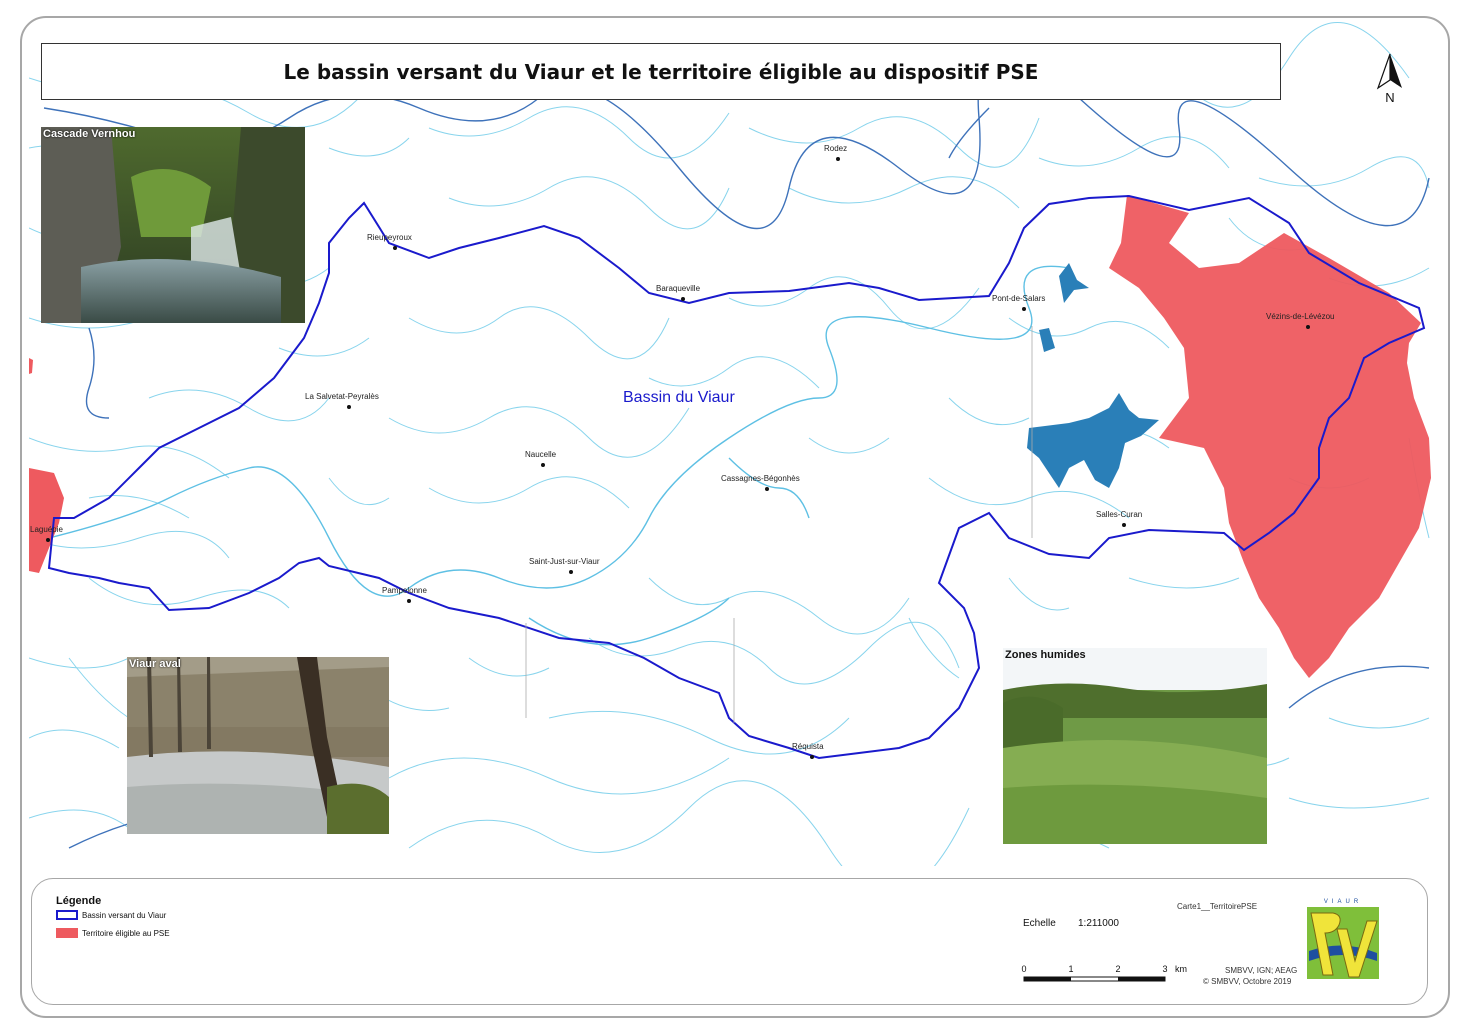 This screenshot has height=1032, width=1459. I want to click on town-label: Baraqueville, so click(678, 288).